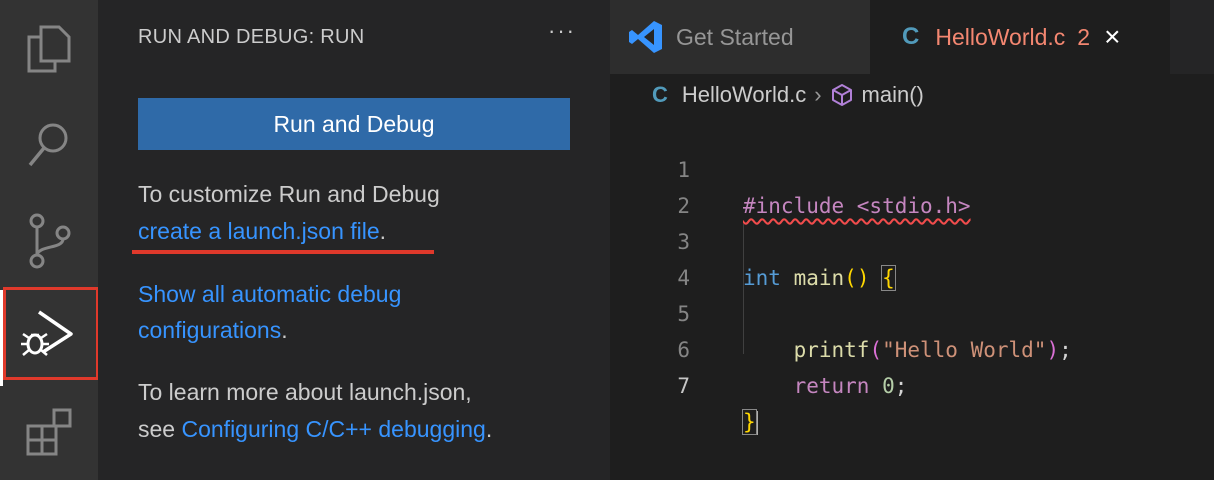 This screenshot has width=1214, height=480. I want to click on extensions-icon, so click(49, 432).